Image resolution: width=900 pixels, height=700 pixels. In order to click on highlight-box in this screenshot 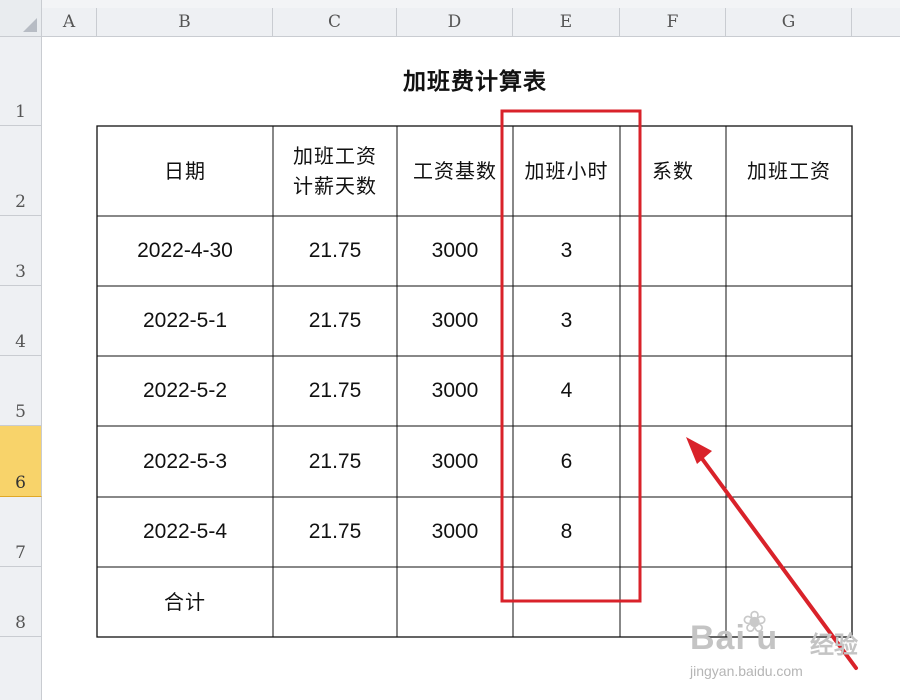, I will do `click(571, 356)`.